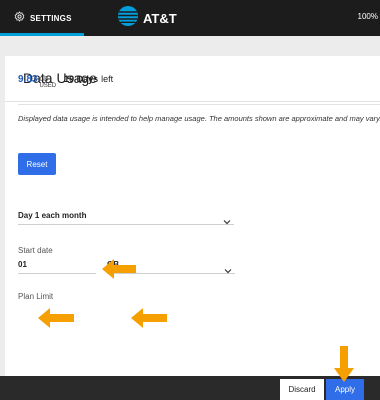 This screenshot has height=400, width=380. I want to click on reset-button: Reset, so click(37, 164).